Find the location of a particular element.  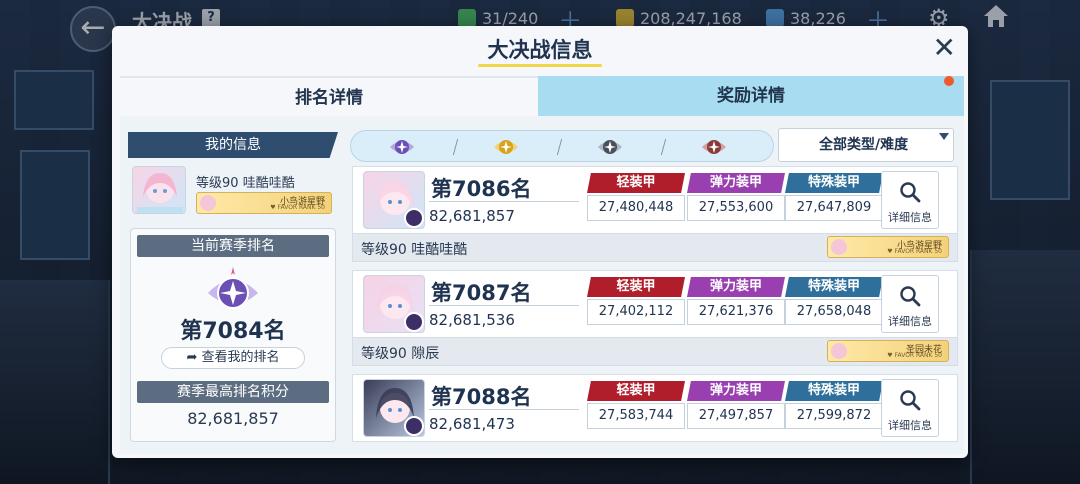

armor-score-value: 27,599,872 is located at coordinates (834, 416).